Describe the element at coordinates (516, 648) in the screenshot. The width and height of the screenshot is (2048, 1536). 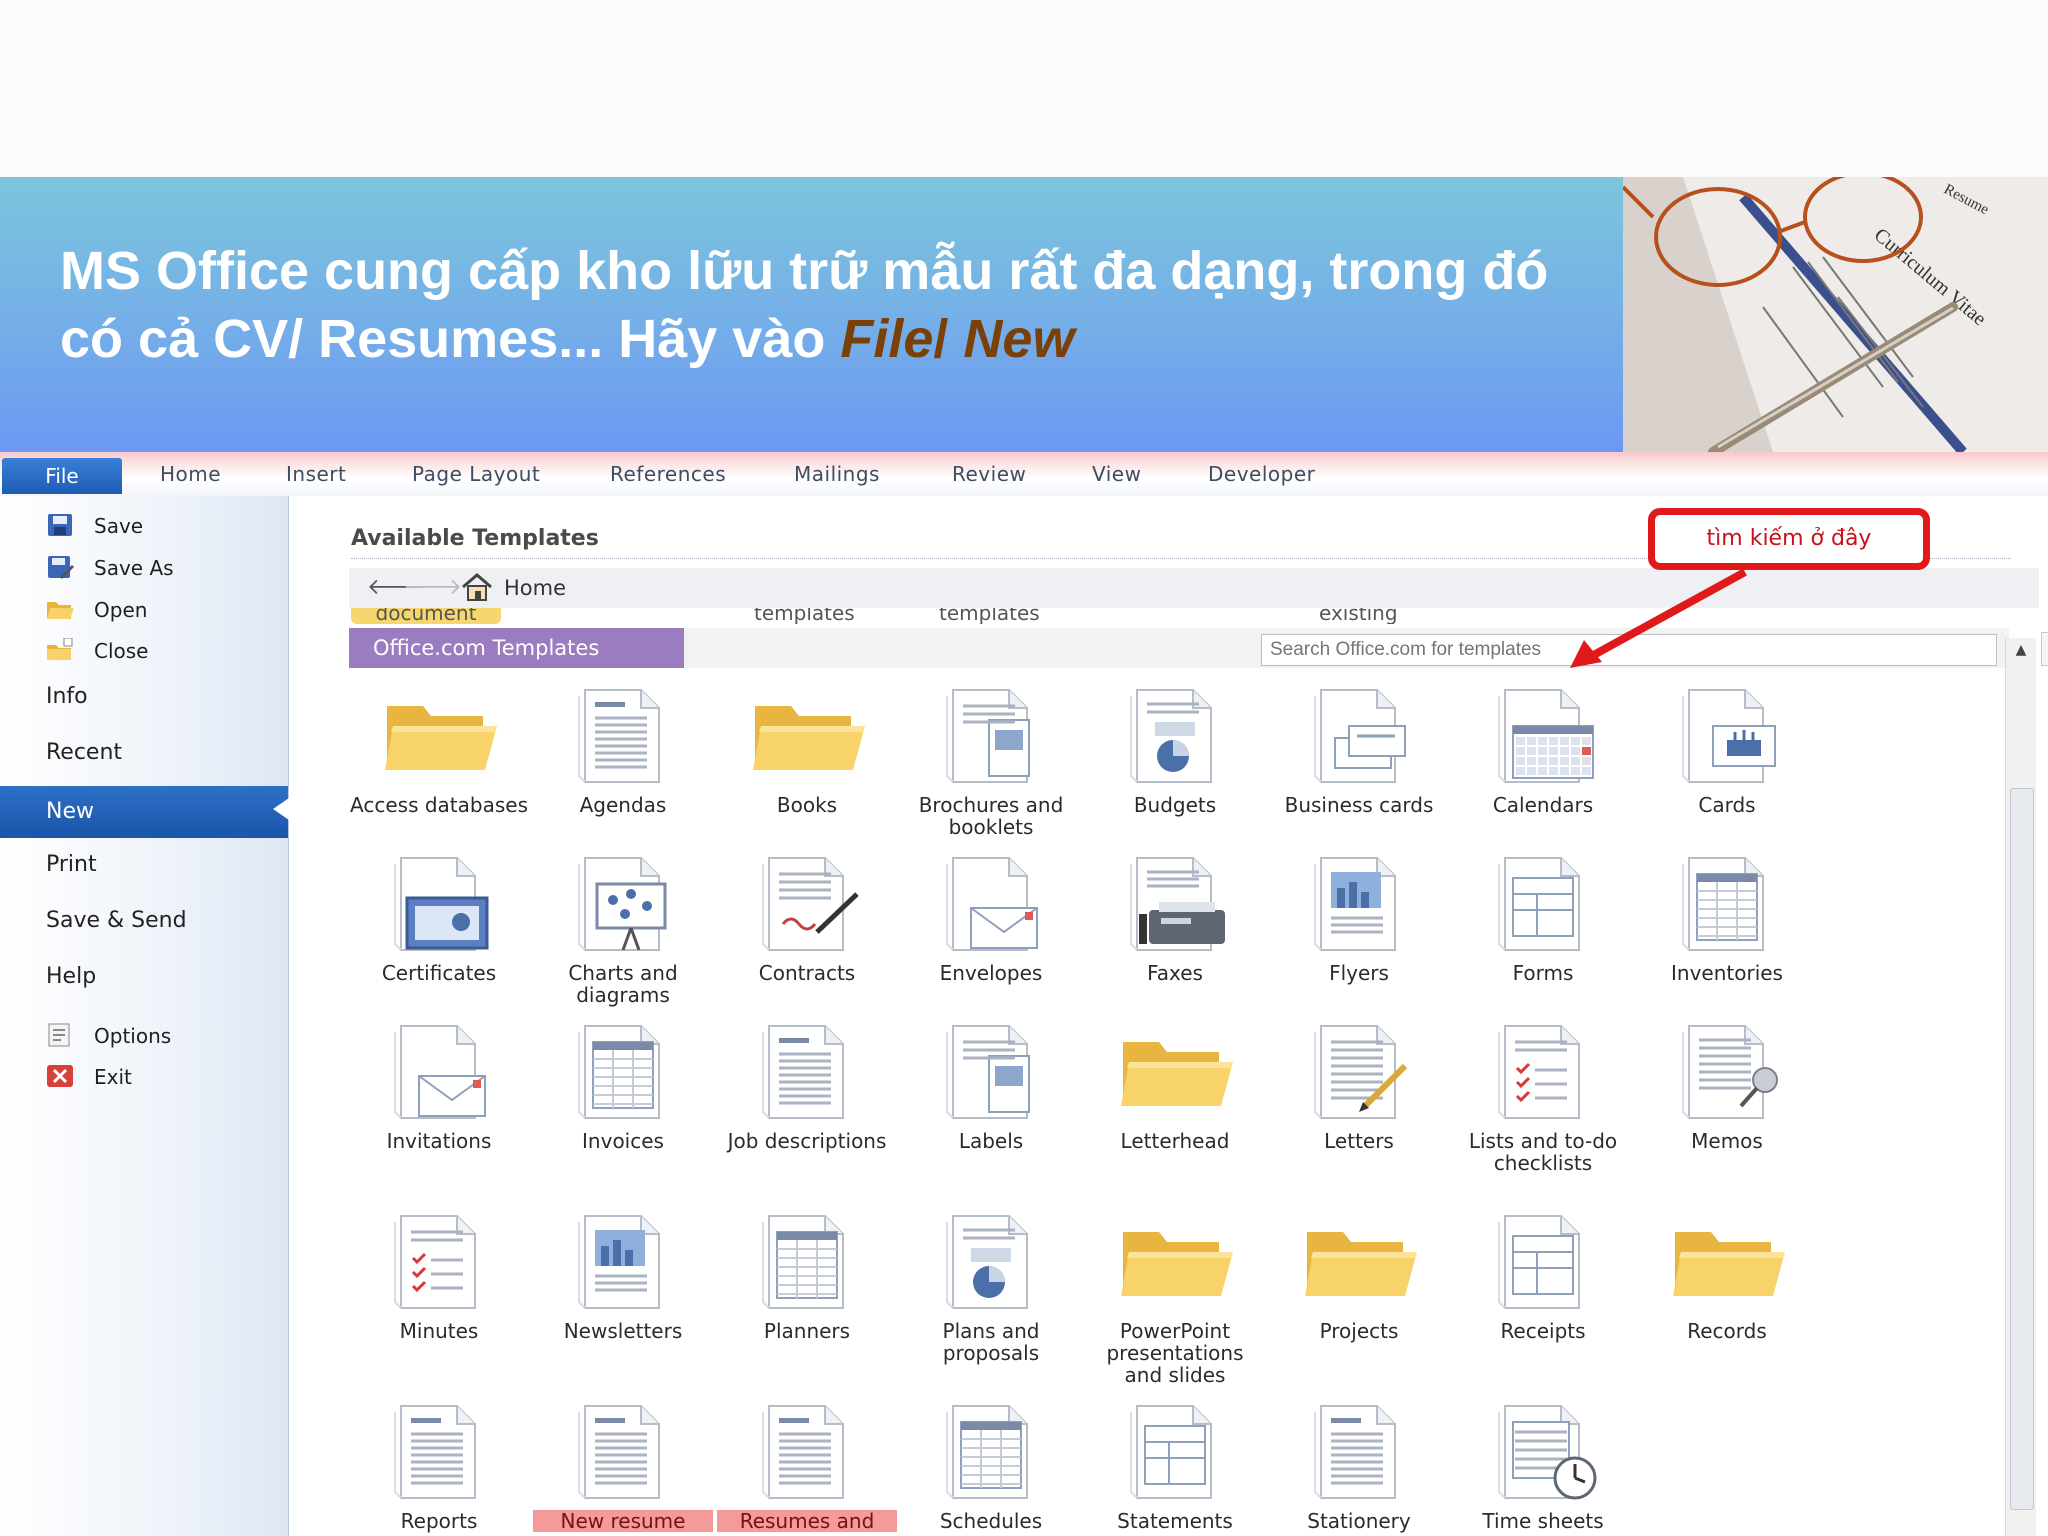
I see `office-com-templates-tab: Office.com Templates` at that location.